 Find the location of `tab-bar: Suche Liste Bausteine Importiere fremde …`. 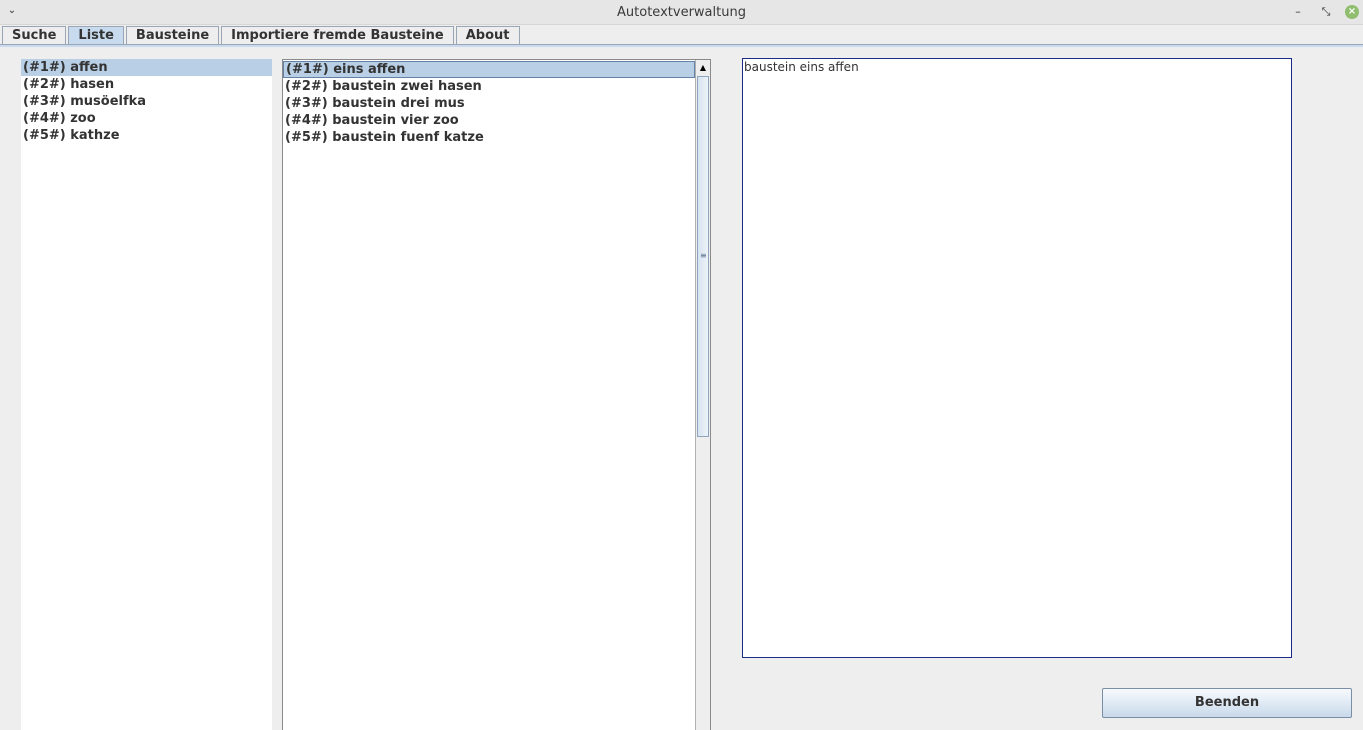

tab-bar: Suche Liste Bausteine Importiere fremde … is located at coordinates (261, 35).